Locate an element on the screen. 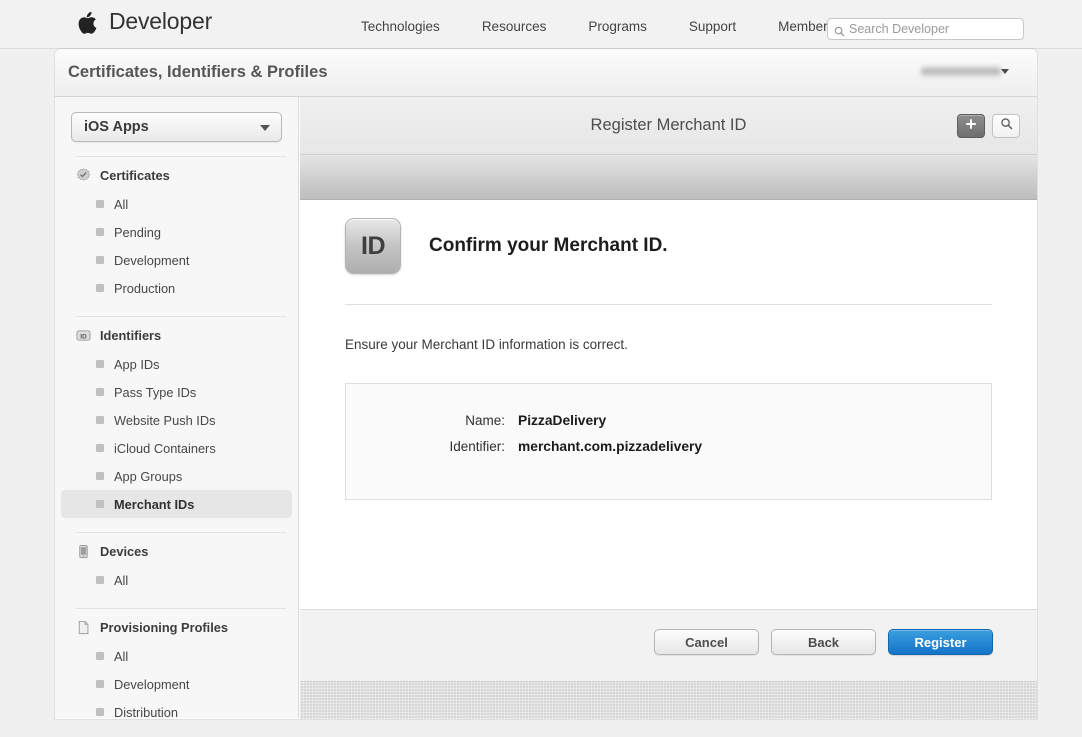 This screenshot has width=1082, height=737. nav-link-technologies: Technologies is located at coordinates (400, 26).